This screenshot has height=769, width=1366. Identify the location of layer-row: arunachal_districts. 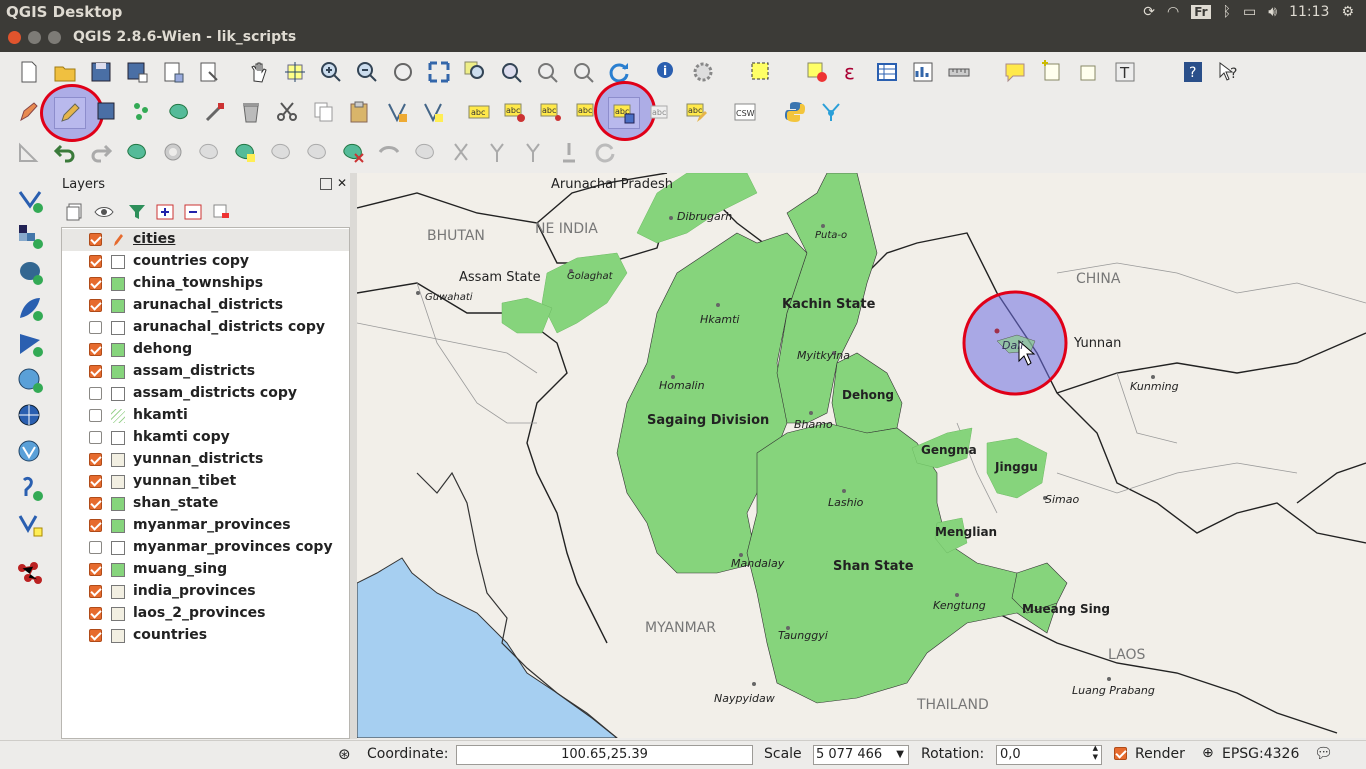
(205, 306).